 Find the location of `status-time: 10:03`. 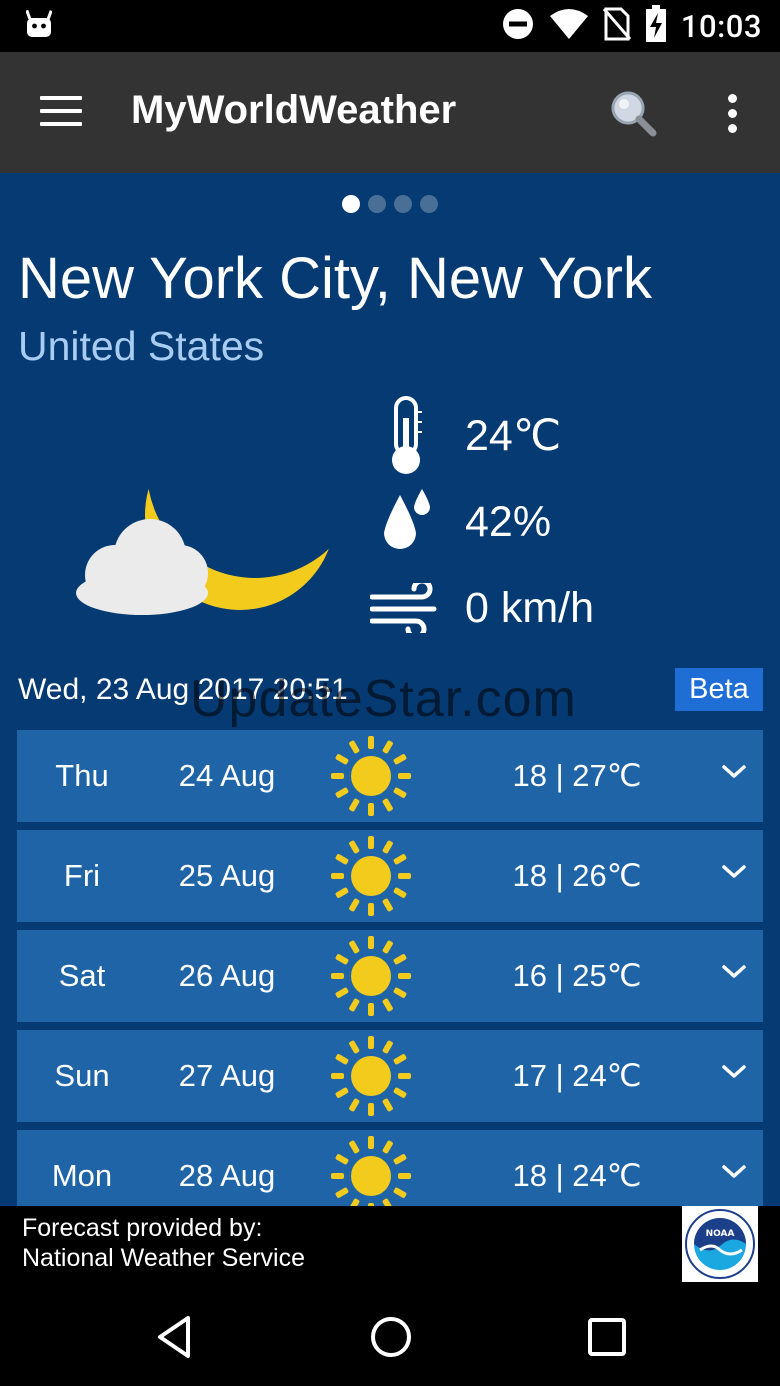

status-time: 10:03 is located at coordinates (721, 26).